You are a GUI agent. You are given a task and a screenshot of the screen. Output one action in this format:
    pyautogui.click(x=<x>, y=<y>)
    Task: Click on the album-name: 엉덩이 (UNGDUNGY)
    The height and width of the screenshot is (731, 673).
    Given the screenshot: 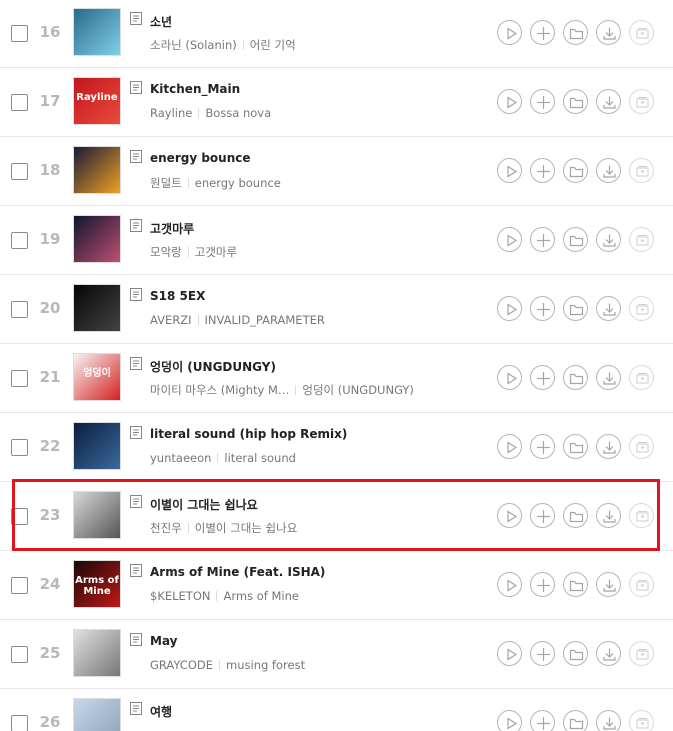 What is the action you would take?
    pyautogui.click(x=358, y=390)
    